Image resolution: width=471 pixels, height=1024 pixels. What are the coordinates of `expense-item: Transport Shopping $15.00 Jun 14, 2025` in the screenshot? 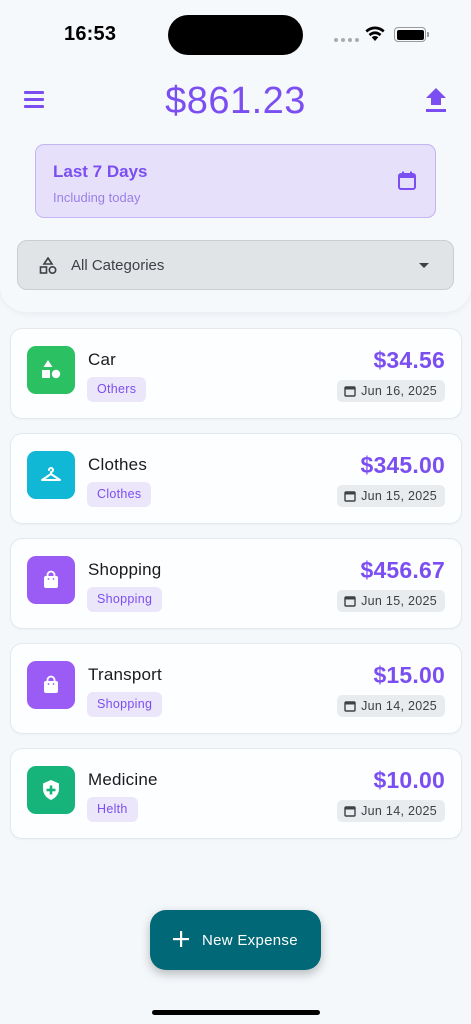 It's located at (236, 688).